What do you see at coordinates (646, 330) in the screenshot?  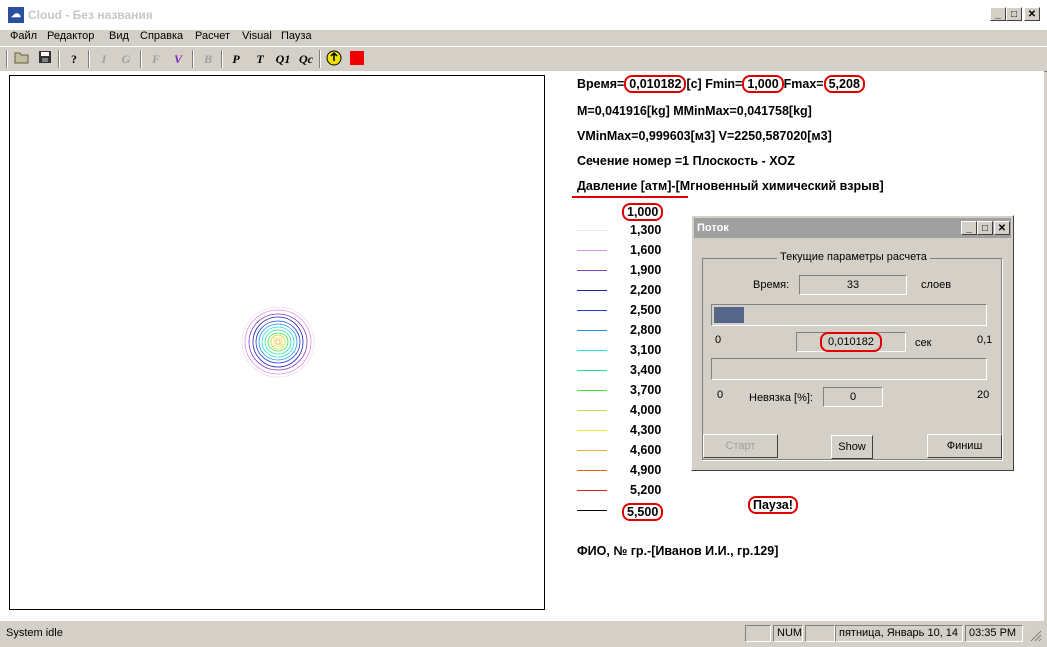 I see `legend-value: 2,800` at bounding box center [646, 330].